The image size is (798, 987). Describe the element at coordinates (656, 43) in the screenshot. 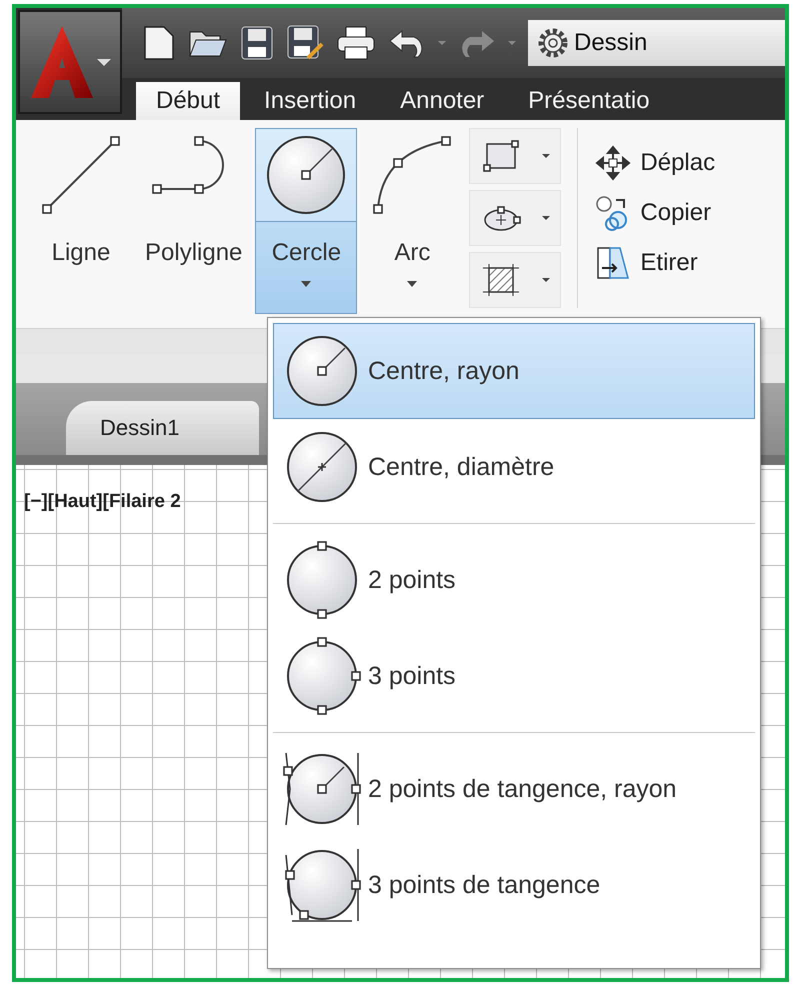

I see `workspace-field: Dessin` at that location.